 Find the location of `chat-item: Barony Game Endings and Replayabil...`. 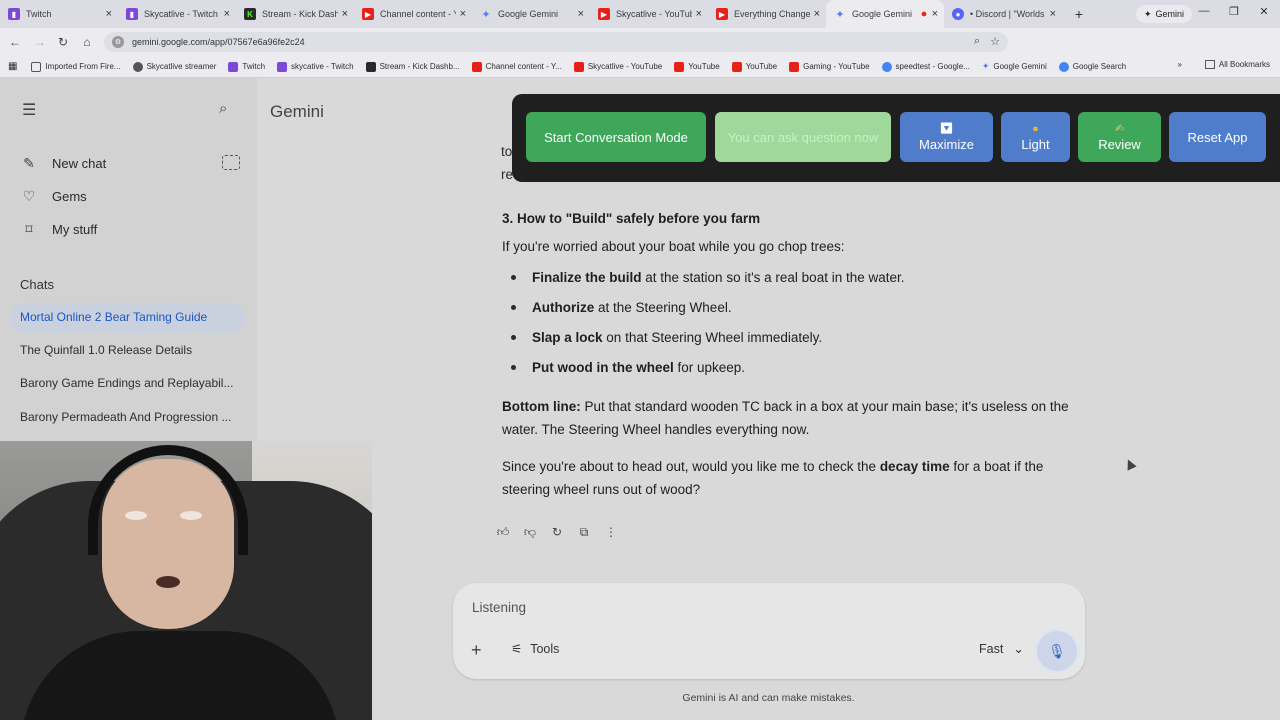

chat-item: Barony Game Endings and Replayabil... is located at coordinates (128, 383).